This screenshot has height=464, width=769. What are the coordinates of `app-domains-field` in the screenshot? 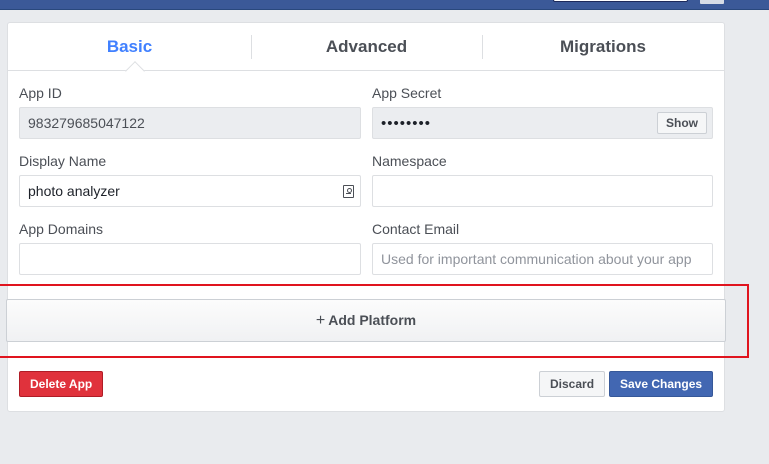 It's located at (190, 259).